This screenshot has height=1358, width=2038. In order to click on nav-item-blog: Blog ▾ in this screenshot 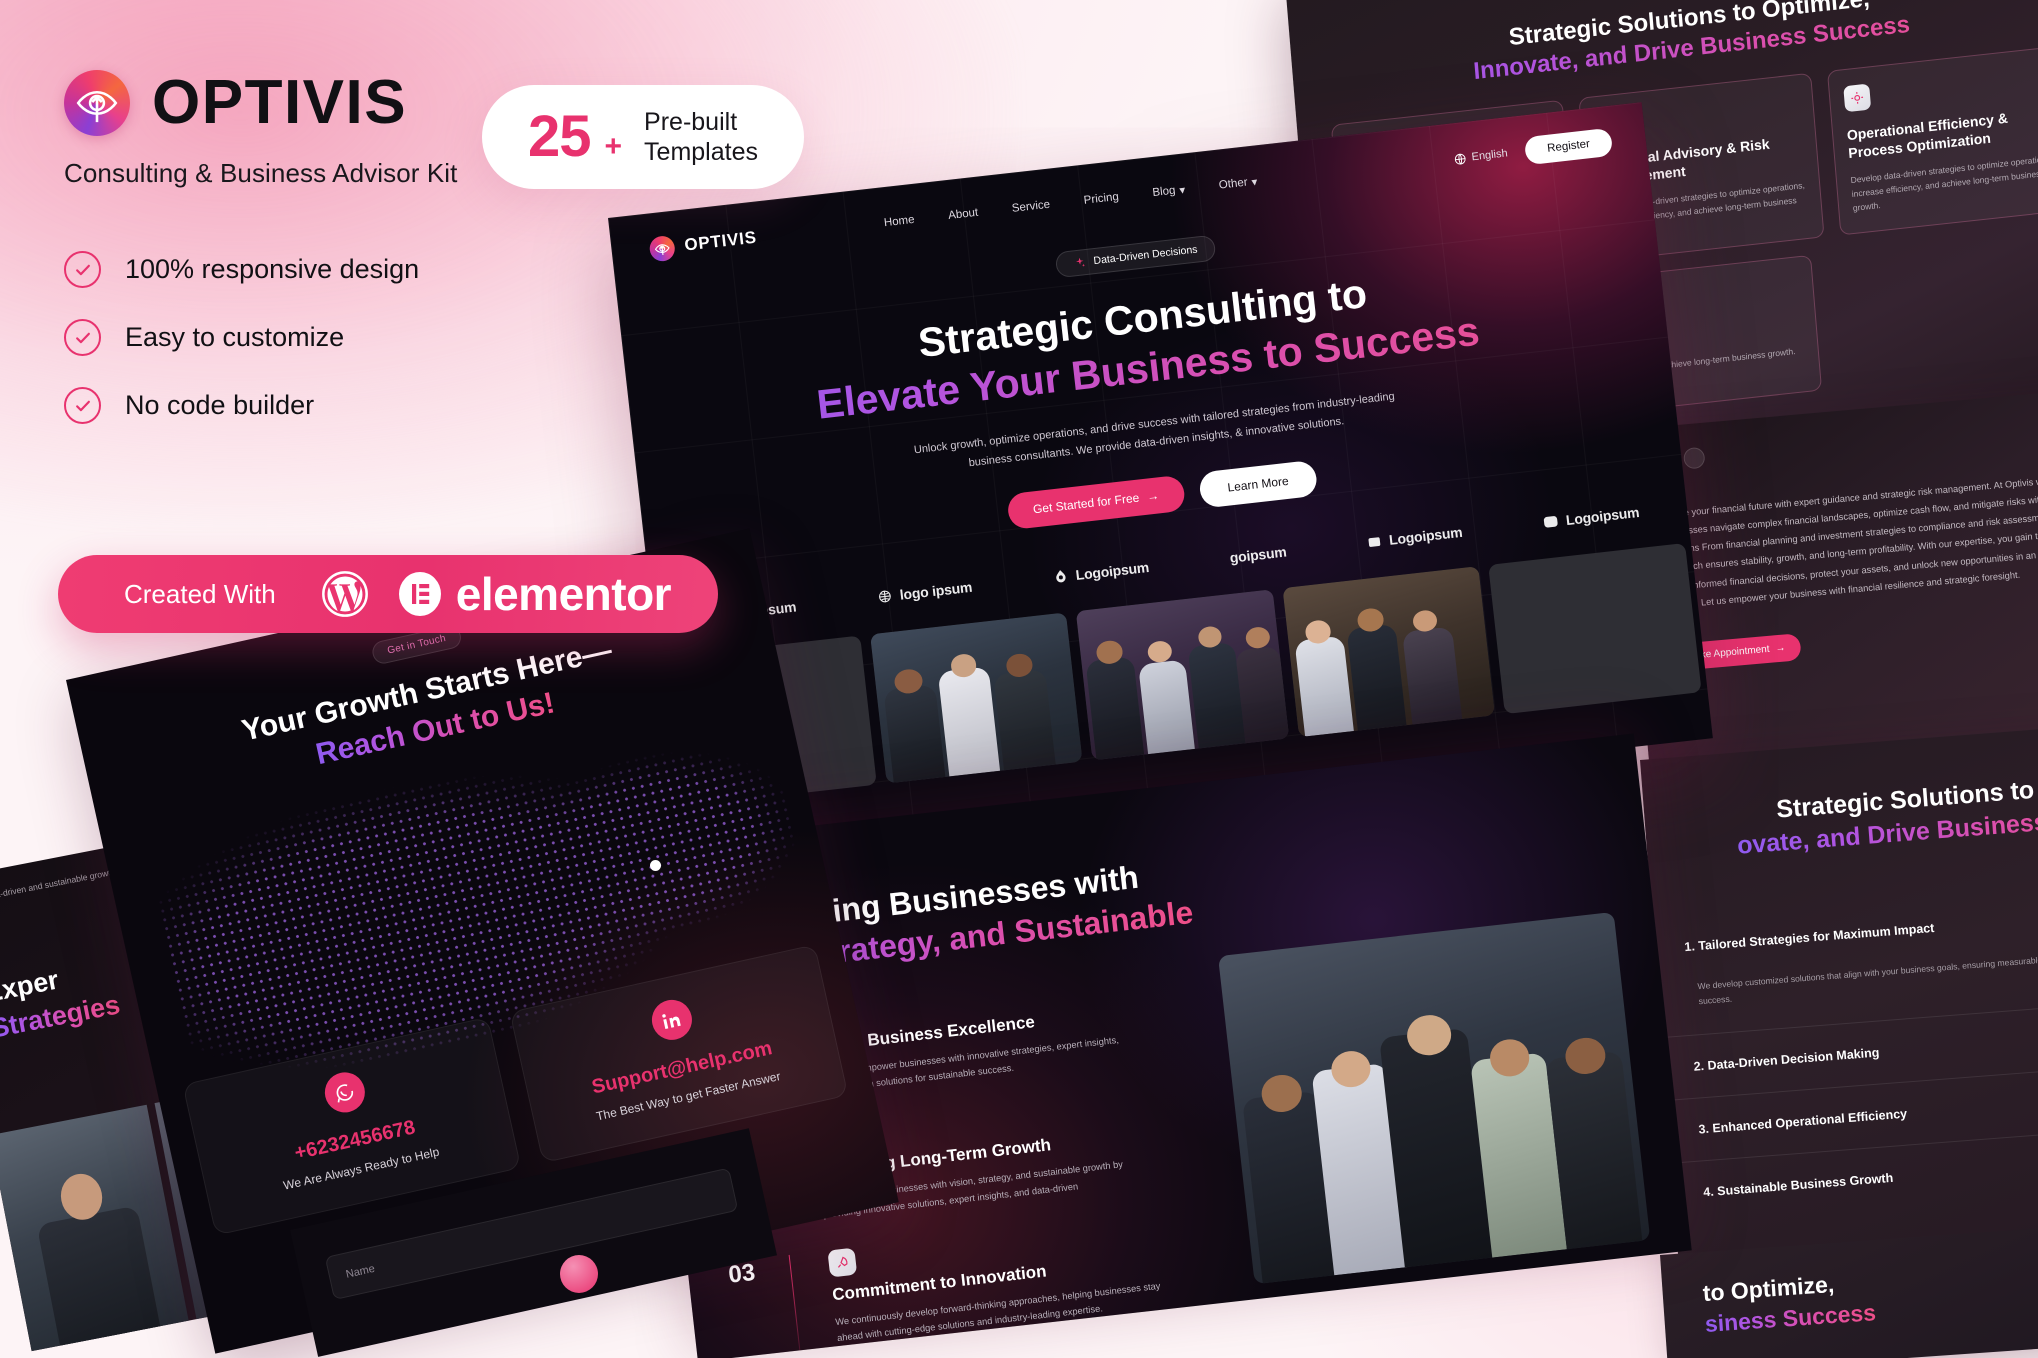, I will do `click(1169, 192)`.